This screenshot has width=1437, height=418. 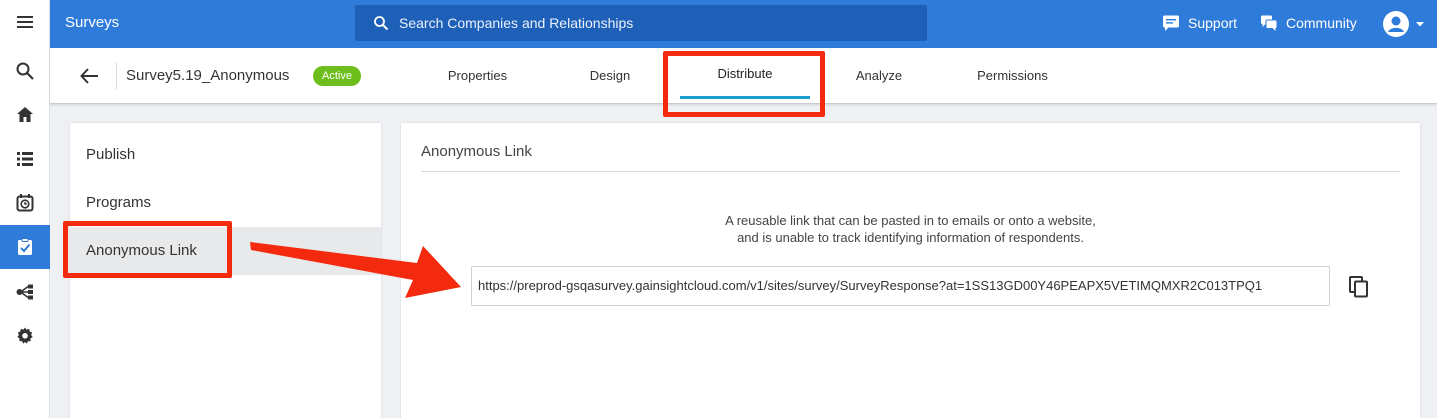 I want to click on community-link: Community, so click(x=1308, y=23).